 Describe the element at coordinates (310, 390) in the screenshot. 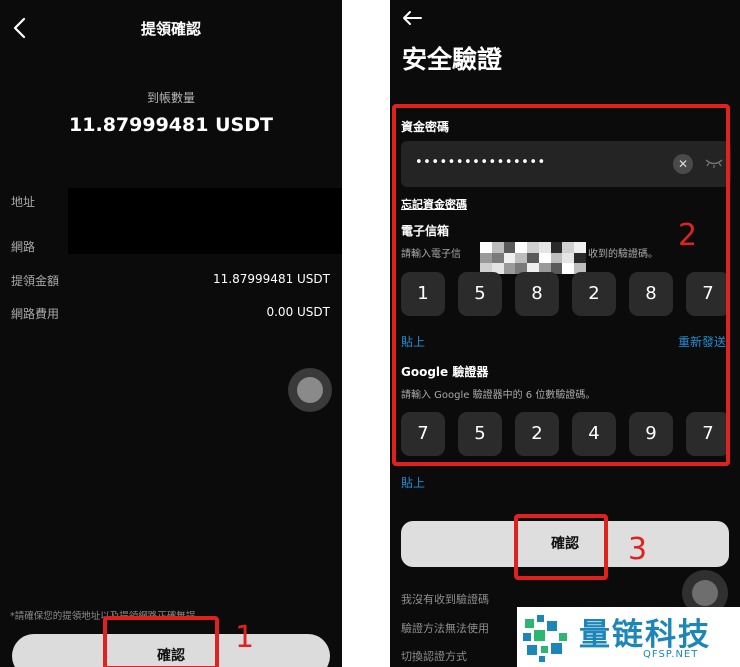

I see `floating-assist-button` at that location.